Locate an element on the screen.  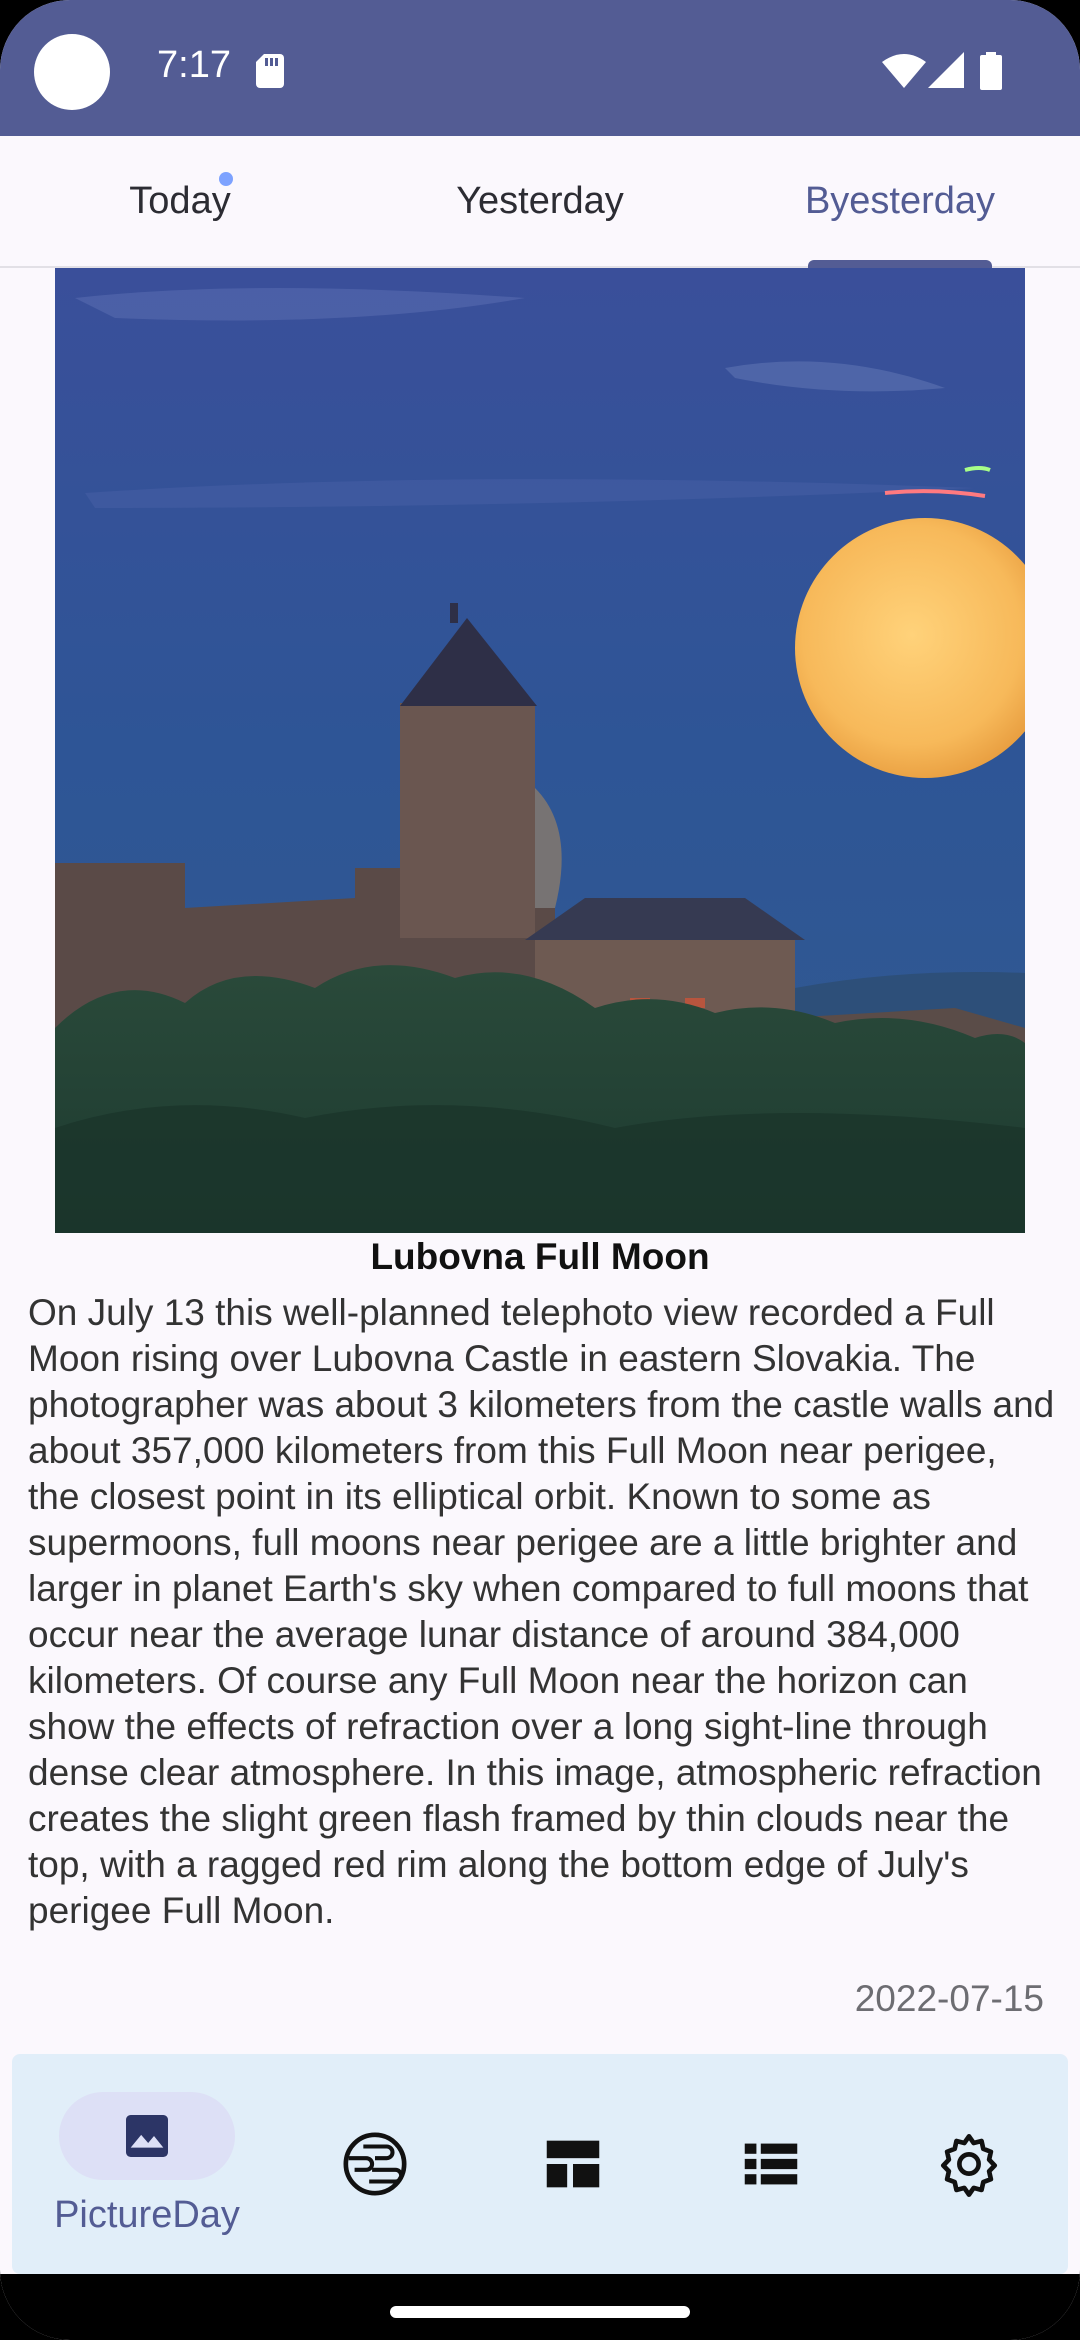
dashboard-icon is located at coordinates (573, 2164).